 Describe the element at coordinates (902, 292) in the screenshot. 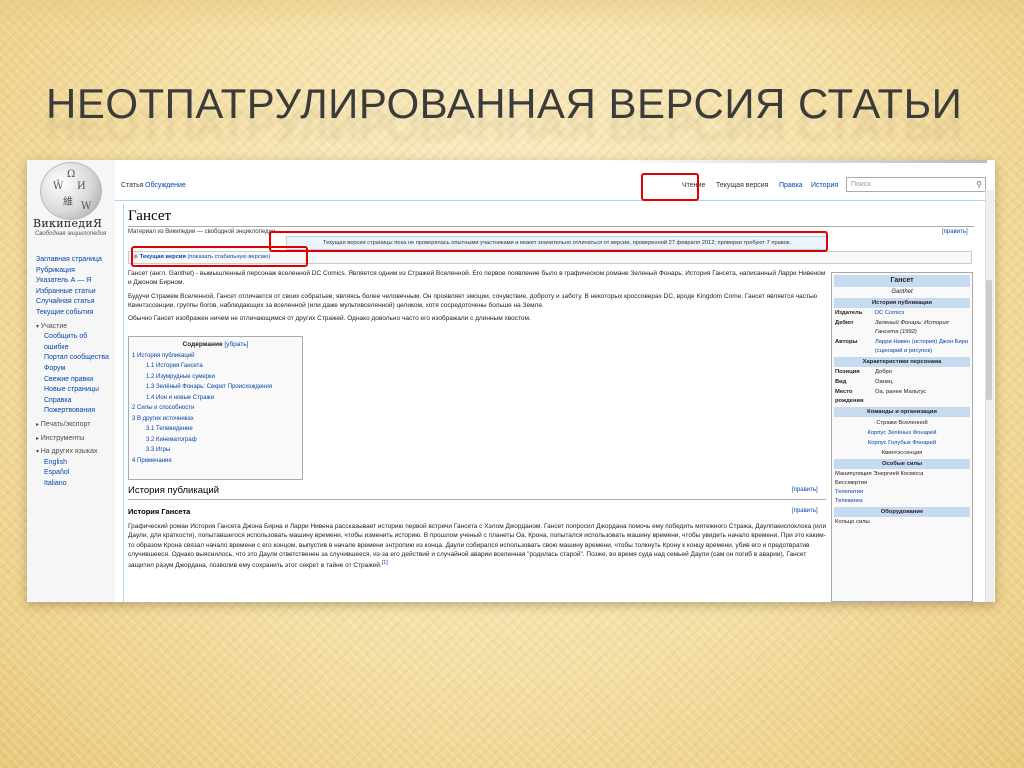

I see `infobox-original-name: Ganthet` at that location.